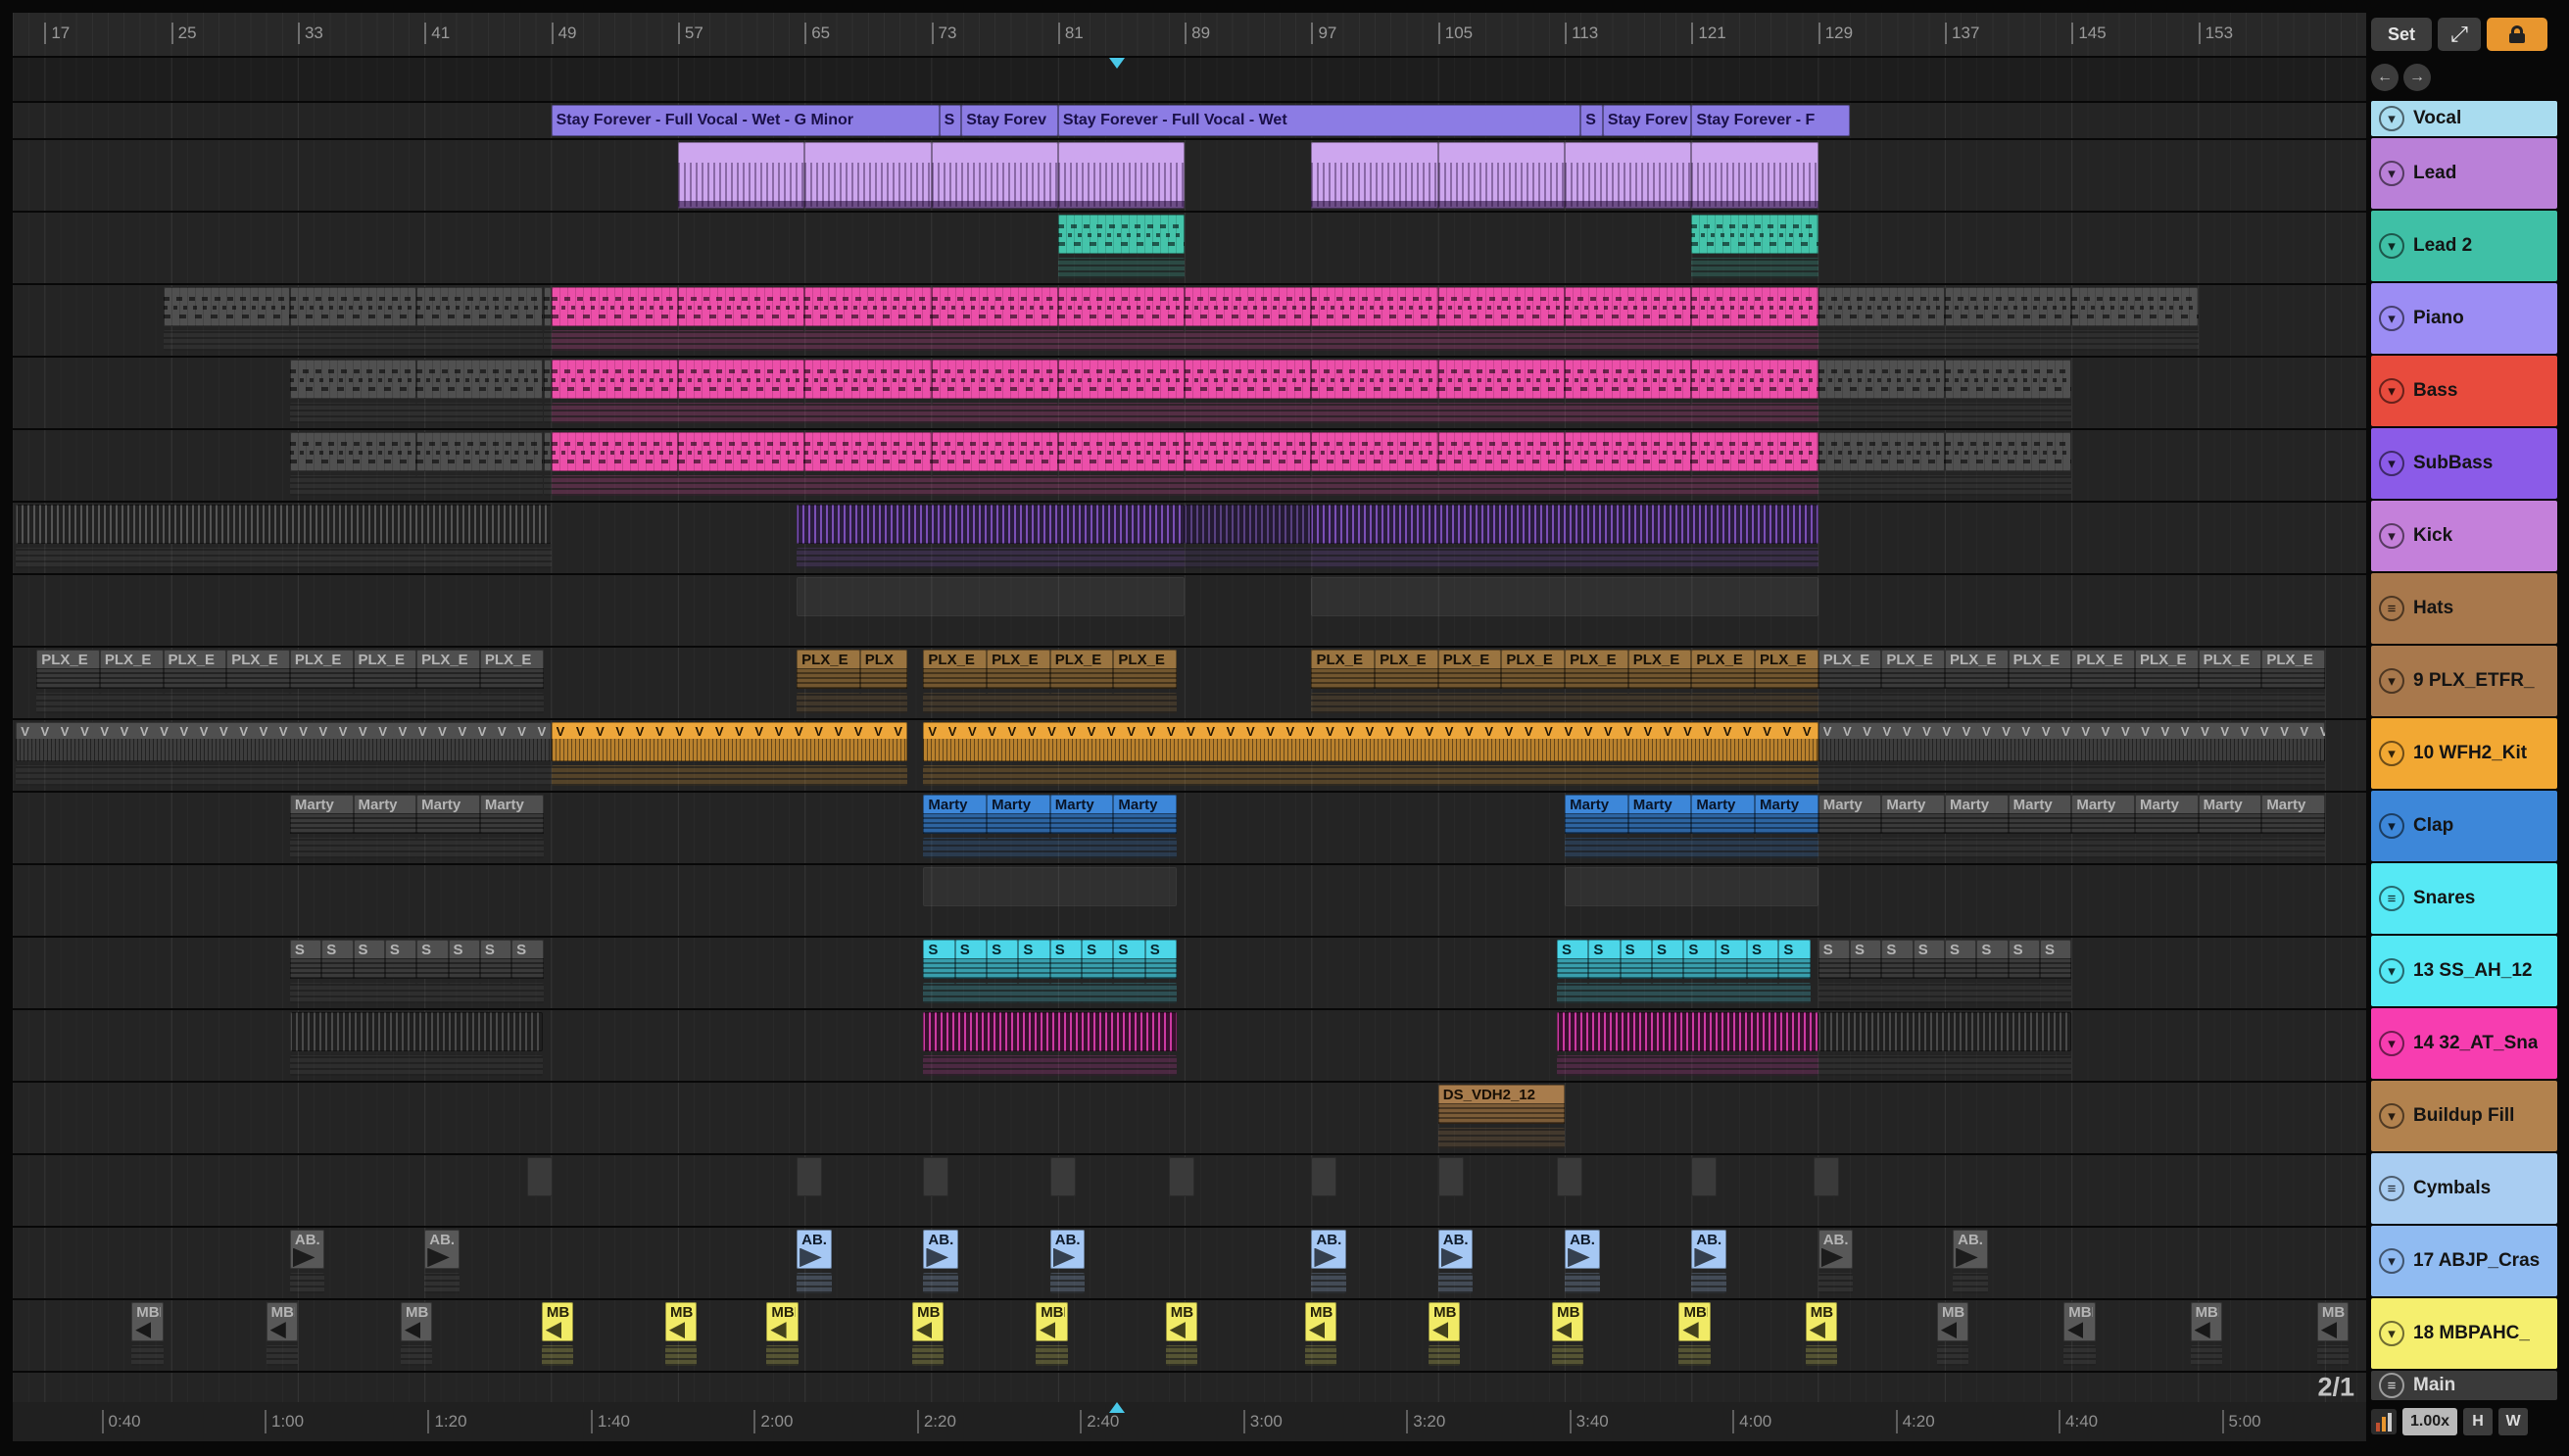  I want to click on track-header-cymbals: ≡ Cymbals, so click(2464, 1188).